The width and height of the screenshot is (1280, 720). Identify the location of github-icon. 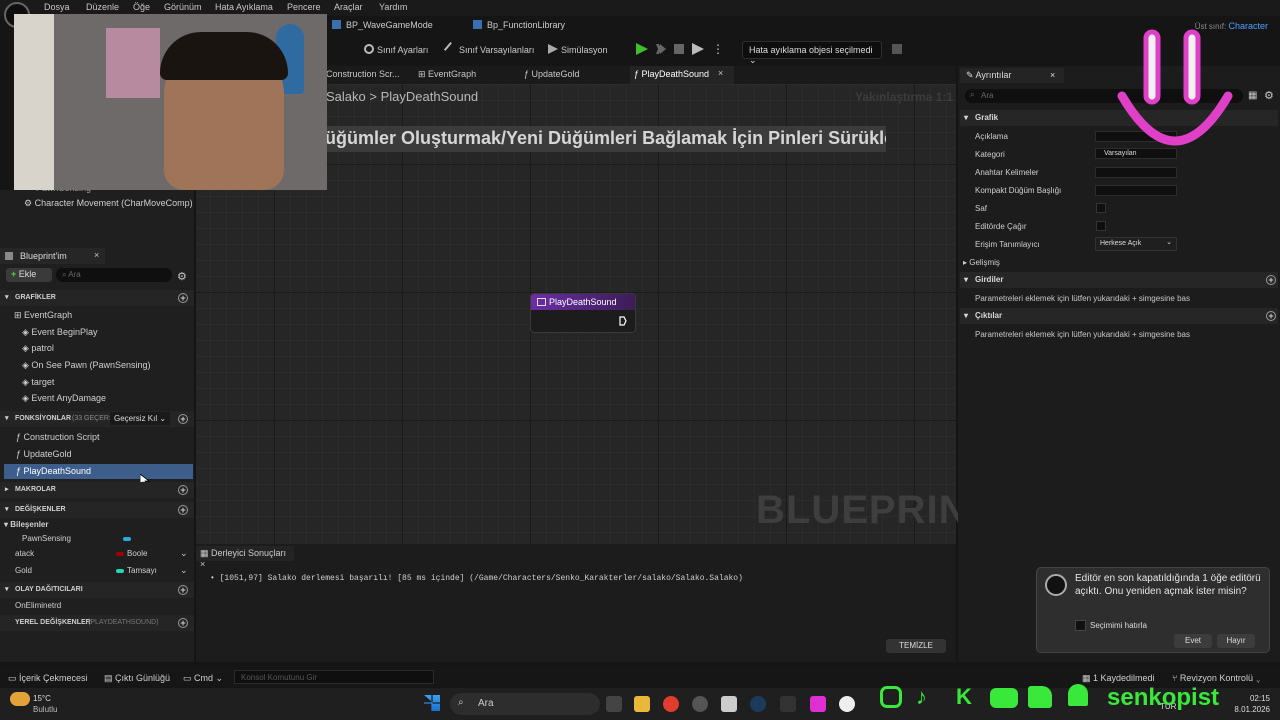
(700, 704).